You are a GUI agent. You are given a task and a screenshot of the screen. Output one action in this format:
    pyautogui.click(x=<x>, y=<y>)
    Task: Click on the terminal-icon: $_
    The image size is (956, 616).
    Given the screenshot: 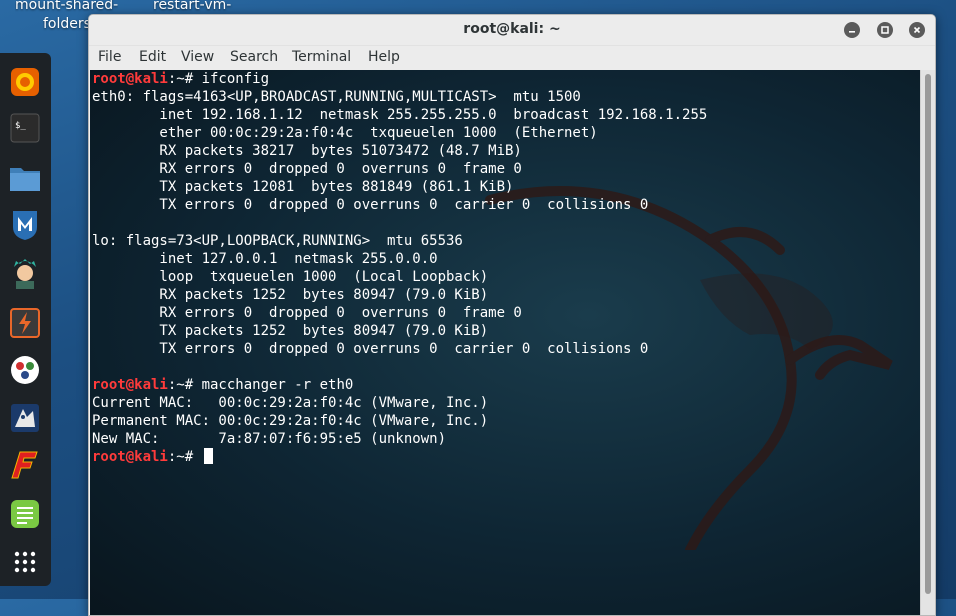 What is the action you would take?
    pyautogui.click(x=25, y=128)
    